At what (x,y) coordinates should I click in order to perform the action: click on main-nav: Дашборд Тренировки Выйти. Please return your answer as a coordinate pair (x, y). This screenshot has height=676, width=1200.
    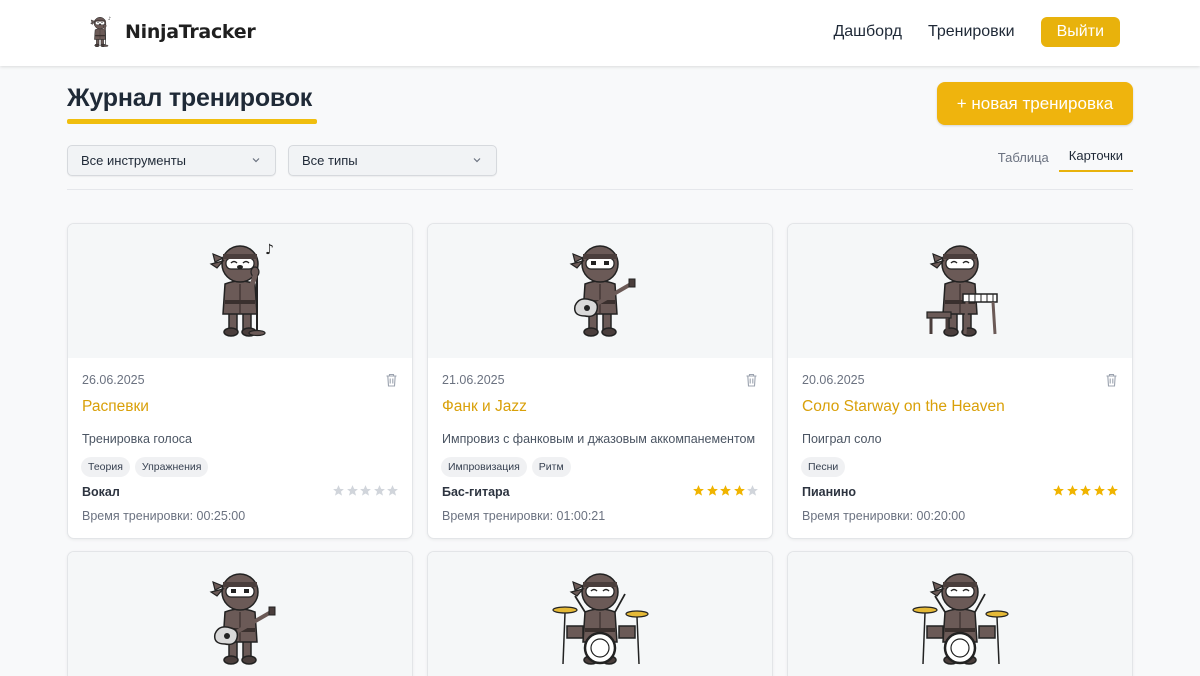
    Looking at the image, I should click on (976, 32).